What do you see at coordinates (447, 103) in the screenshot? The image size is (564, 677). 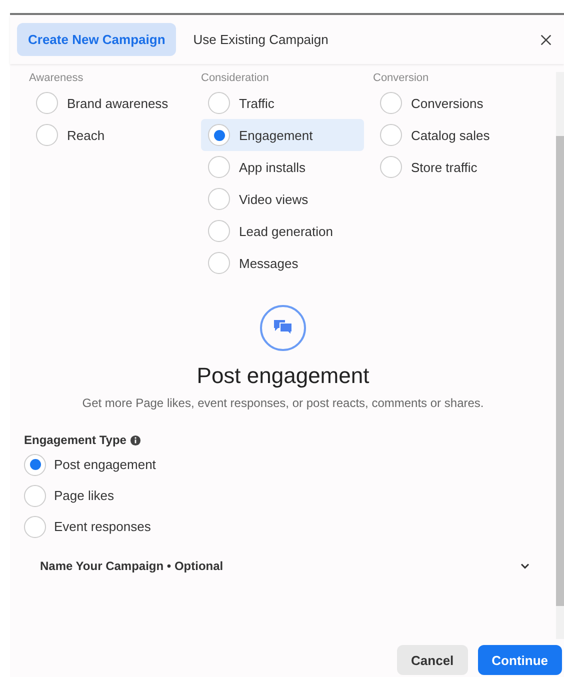 I see `option-label: Conversions` at bounding box center [447, 103].